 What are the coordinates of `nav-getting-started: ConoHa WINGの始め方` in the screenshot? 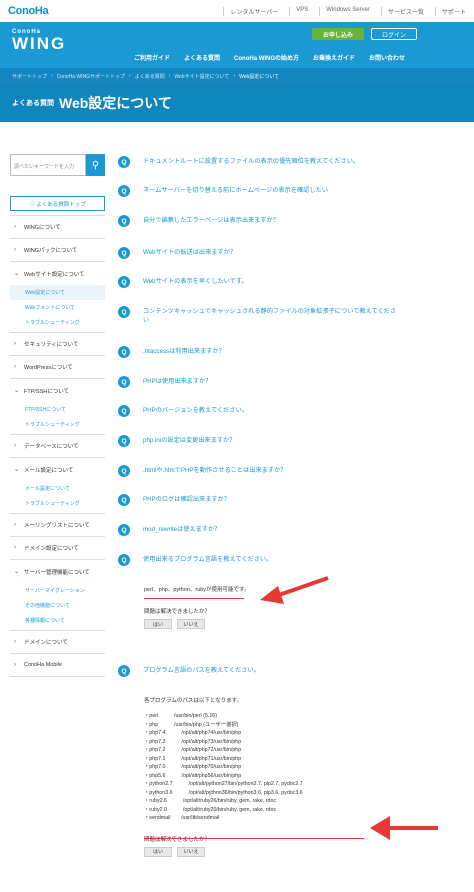 It's located at (266, 57).